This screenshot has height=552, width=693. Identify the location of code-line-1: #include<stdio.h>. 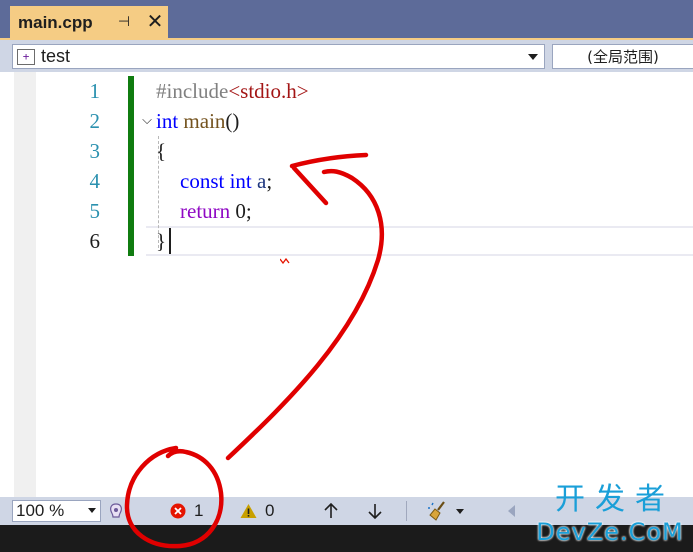
(421, 91).